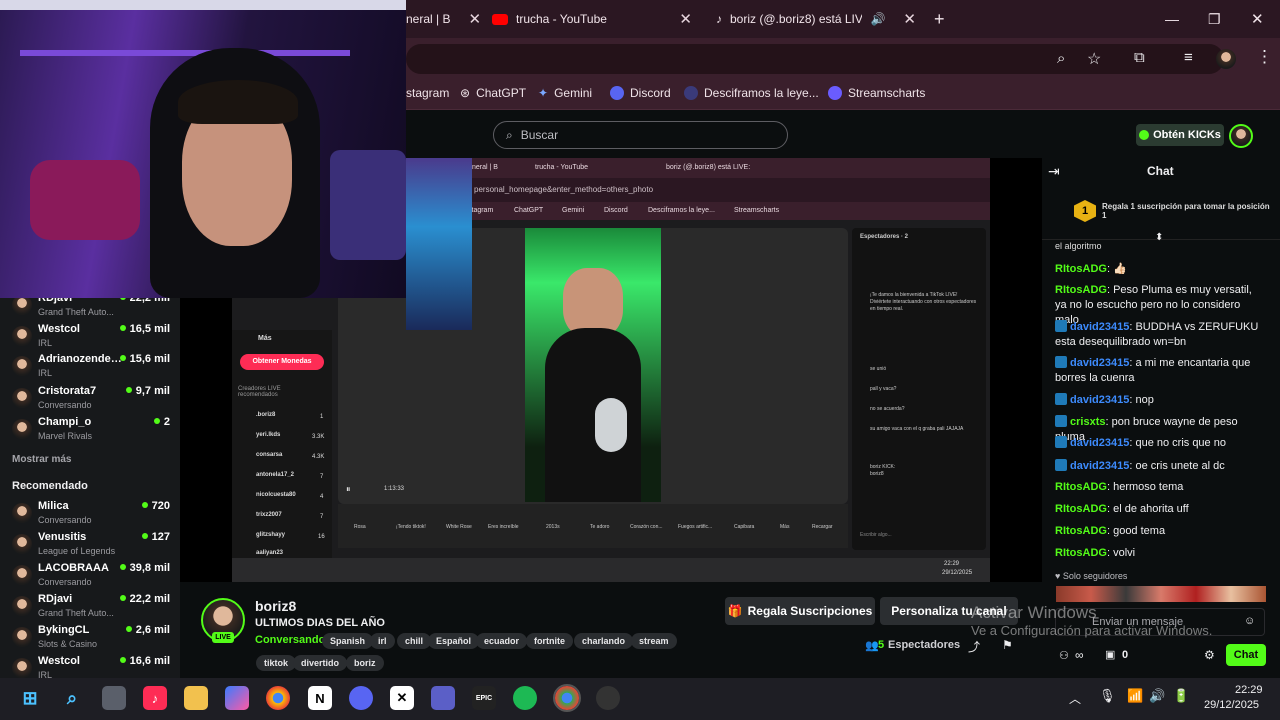 The height and width of the screenshot is (720, 1280). What do you see at coordinates (185, 53) in the screenshot?
I see `led-strip-shape` at bounding box center [185, 53].